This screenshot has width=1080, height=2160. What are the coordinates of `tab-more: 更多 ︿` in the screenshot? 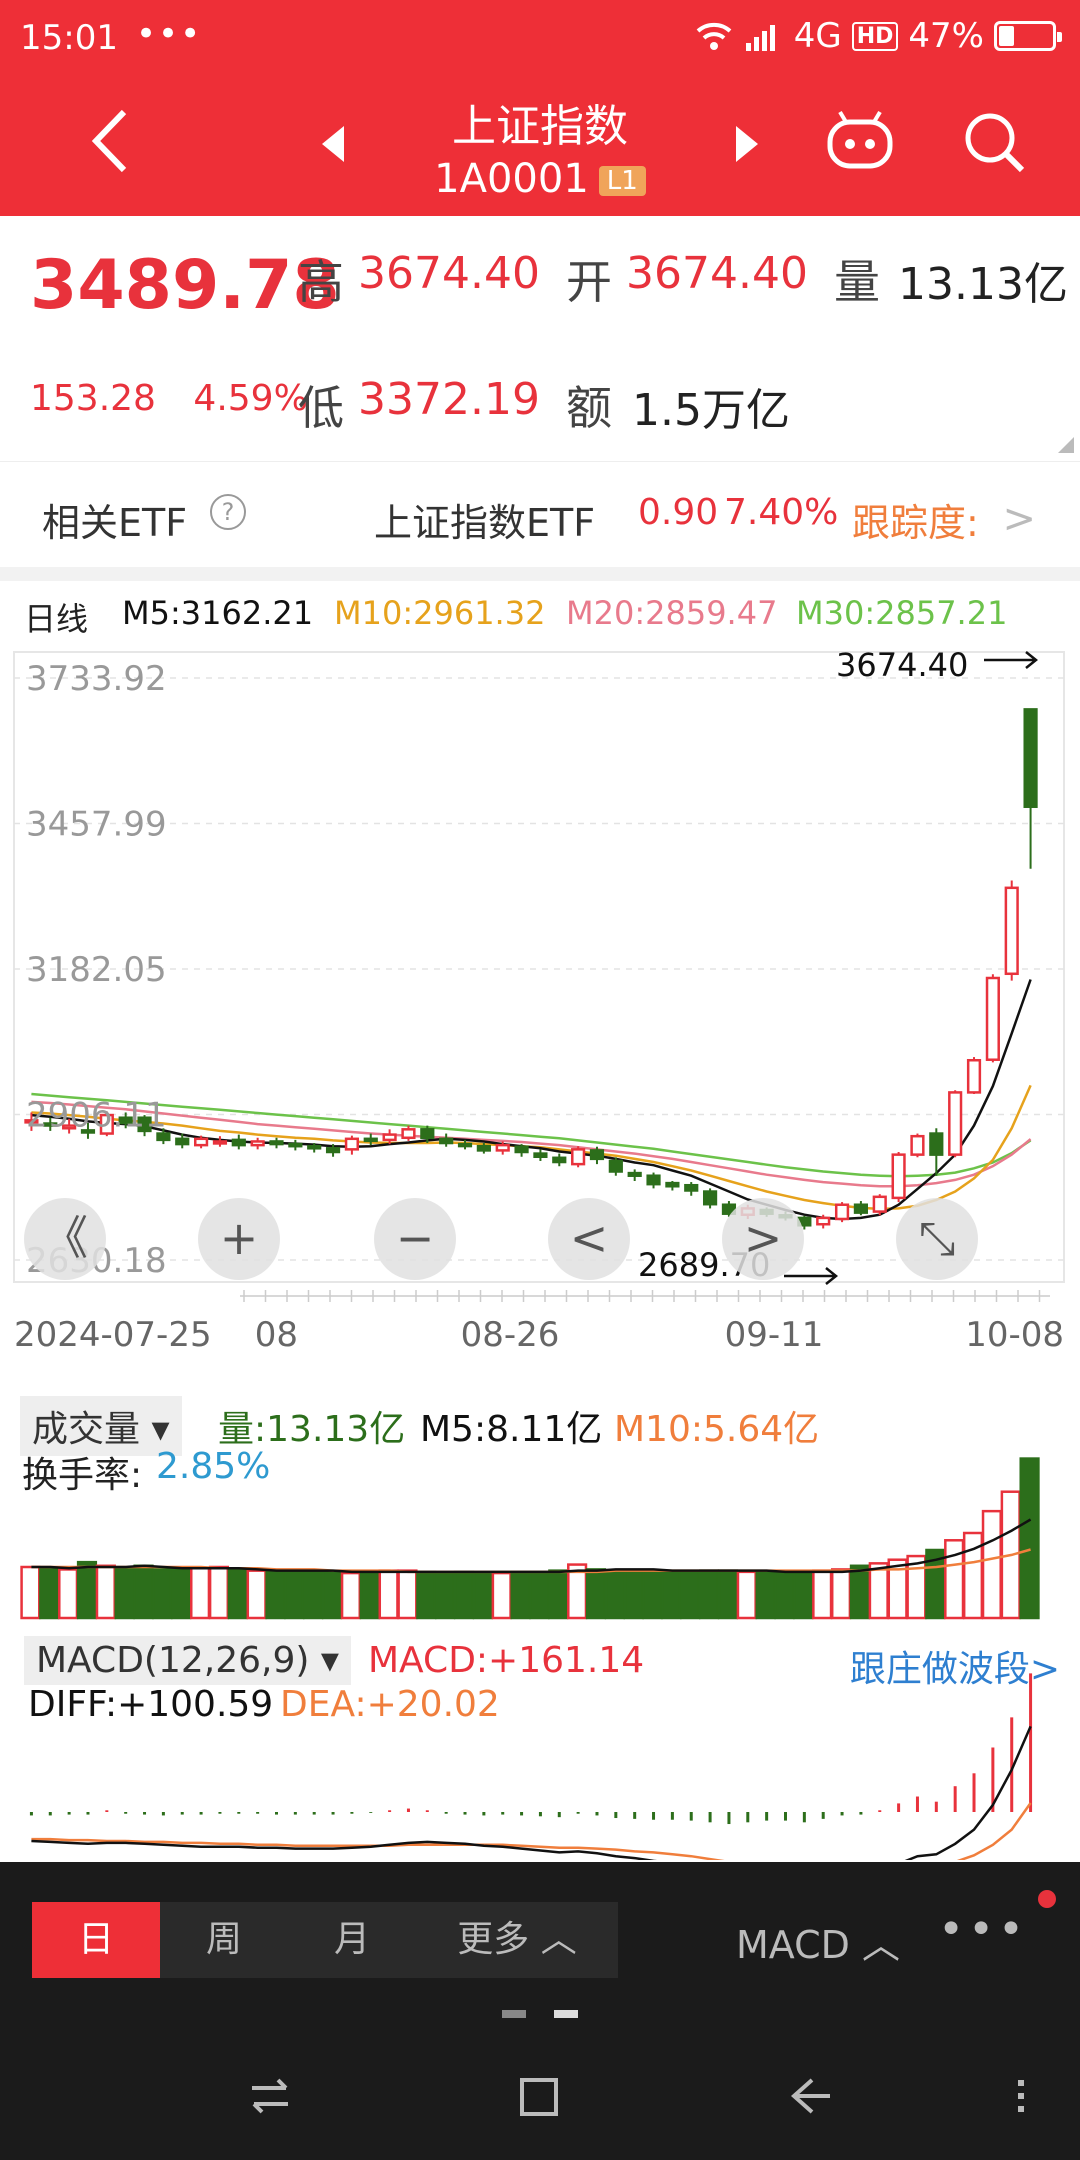 It's located at (517, 1940).